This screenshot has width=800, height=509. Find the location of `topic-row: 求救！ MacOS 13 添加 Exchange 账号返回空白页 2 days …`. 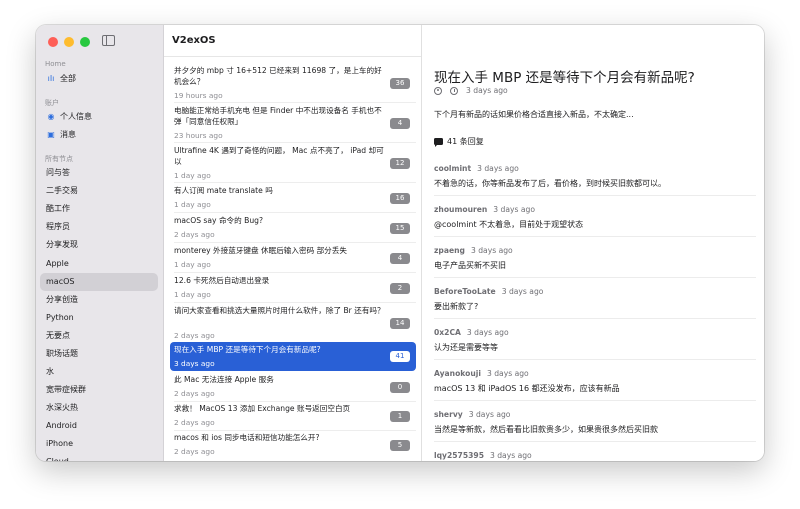

topic-row: 求救！ MacOS 13 添加 Exchange 账号返回空白页 2 days … is located at coordinates (293, 416).